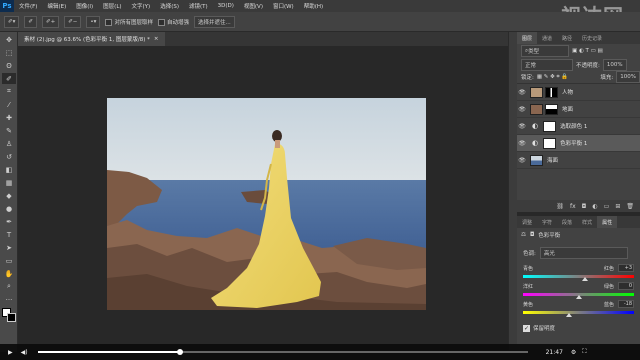  I want to click on document-tab: 素材 (2).jpg @ 63.6% (色彩平衡 1, 图层蒙版/8) * ×, so click(91, 39).